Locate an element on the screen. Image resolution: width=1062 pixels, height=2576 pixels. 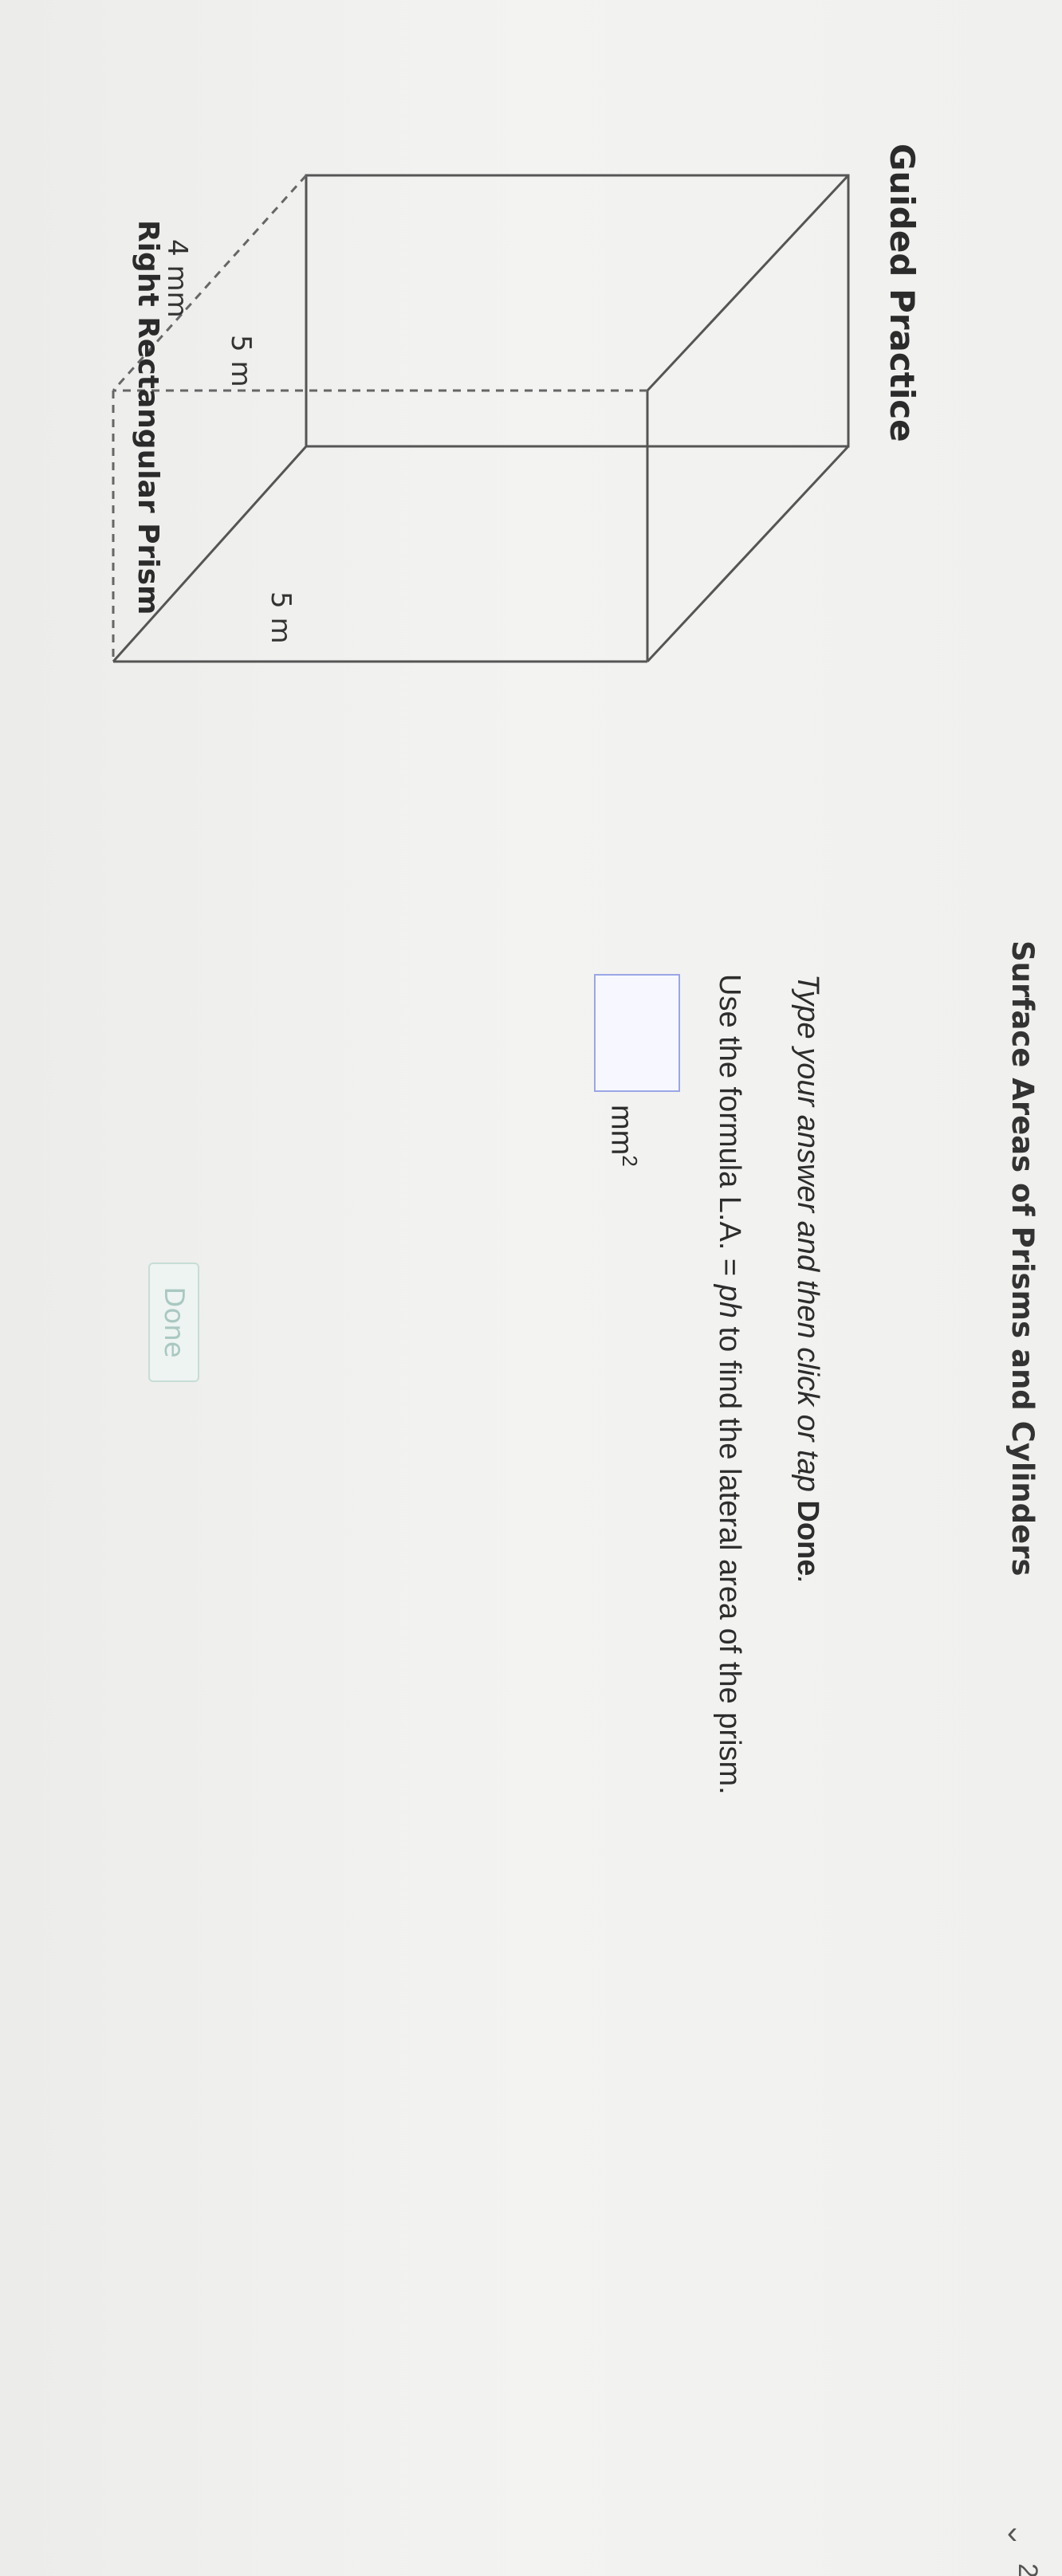
chevron-left-icon: ‹ is located at coordinates (1012, 2533).